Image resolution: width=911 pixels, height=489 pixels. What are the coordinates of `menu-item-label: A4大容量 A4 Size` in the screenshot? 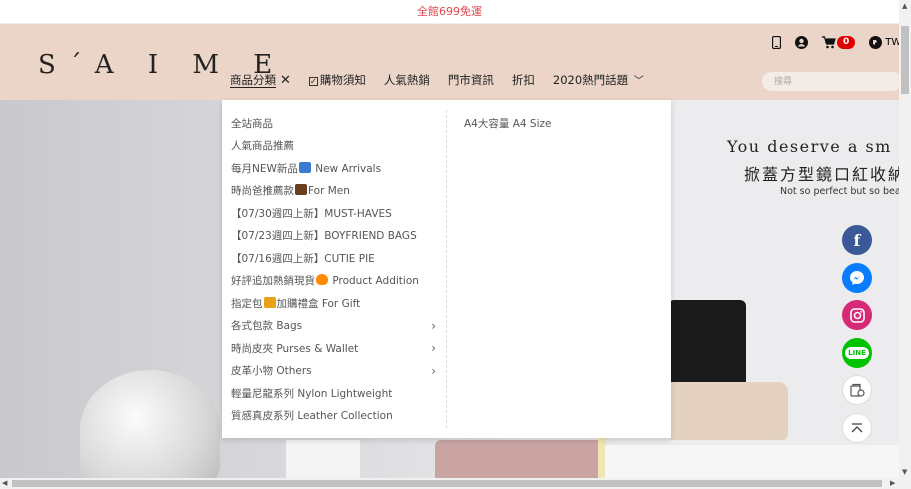 It's located at (508, 123).